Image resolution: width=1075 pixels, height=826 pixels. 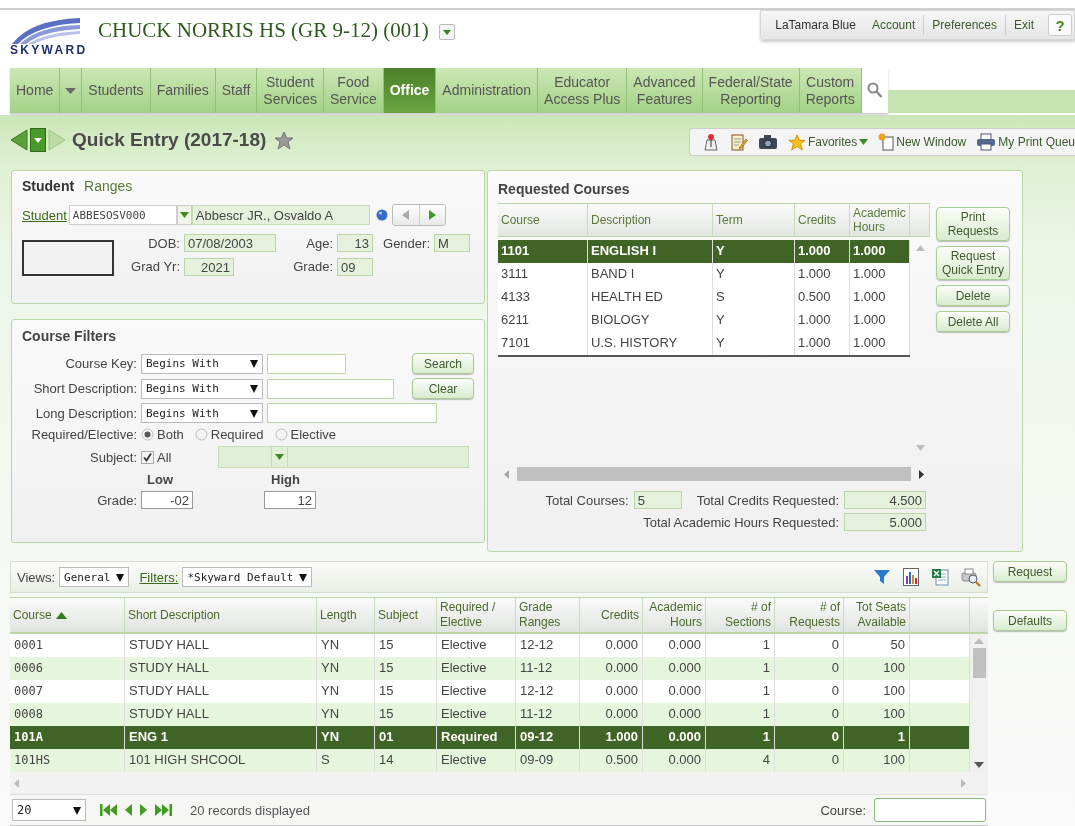 I want to click on column-header: Length, so click(x=346, y=615).